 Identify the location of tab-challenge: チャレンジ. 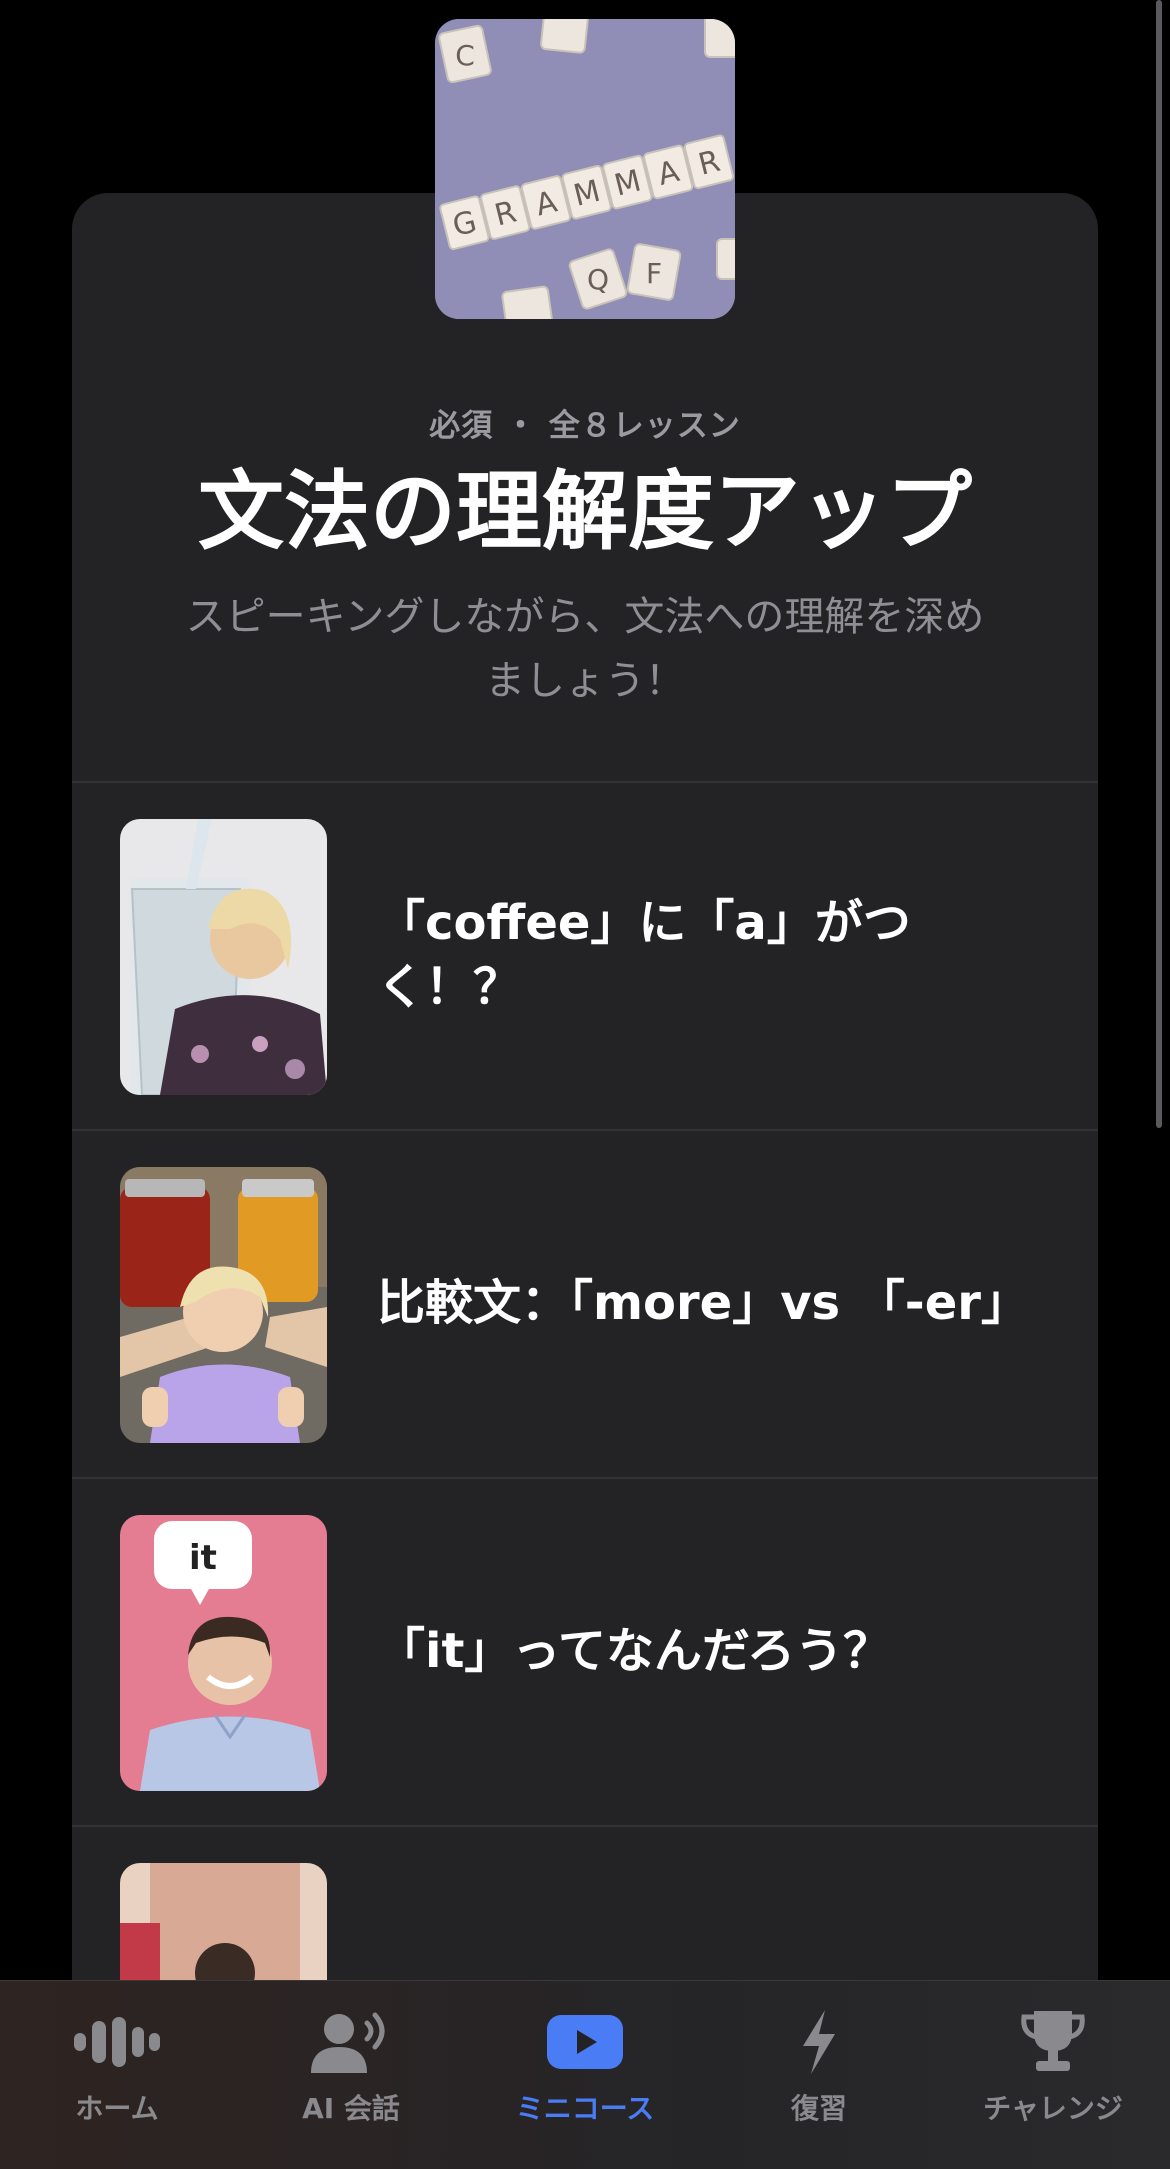
(1053, 2075).